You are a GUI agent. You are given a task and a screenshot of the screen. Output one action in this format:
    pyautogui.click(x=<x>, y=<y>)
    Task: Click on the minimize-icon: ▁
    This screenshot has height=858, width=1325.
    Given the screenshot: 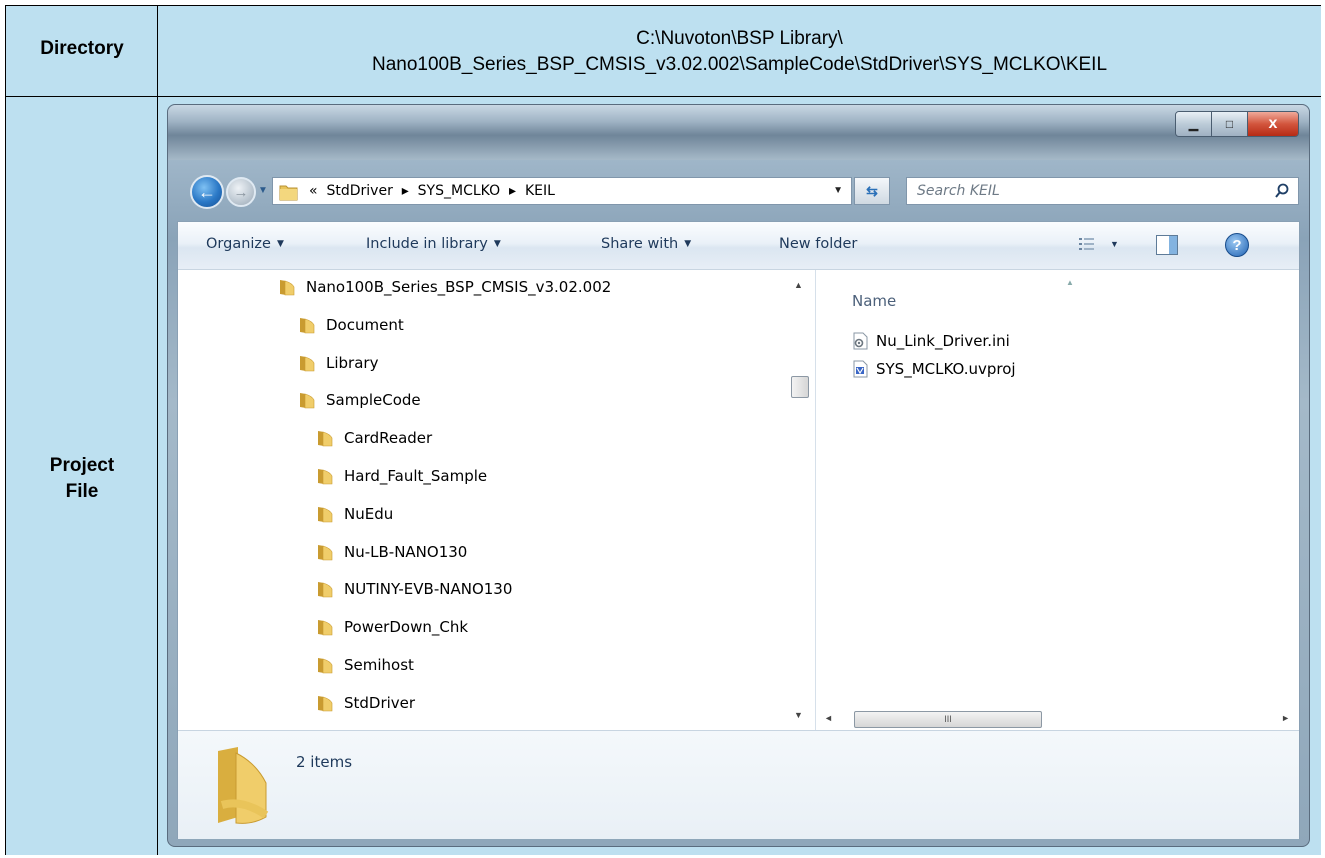 What is the action you would take?
    pyautogui.click(x=1193, y=124)
    